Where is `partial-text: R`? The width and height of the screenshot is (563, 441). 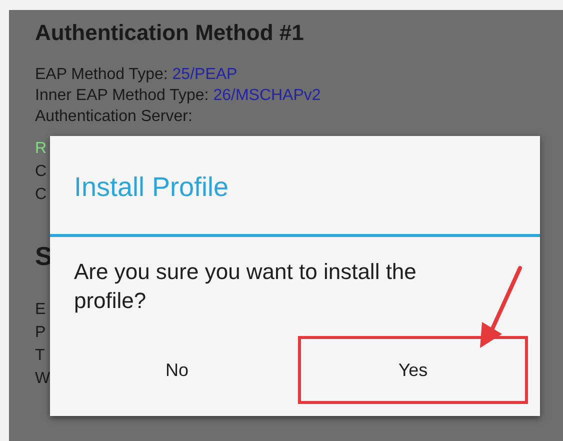 partial-text: R is located at coordinates (41, 149).